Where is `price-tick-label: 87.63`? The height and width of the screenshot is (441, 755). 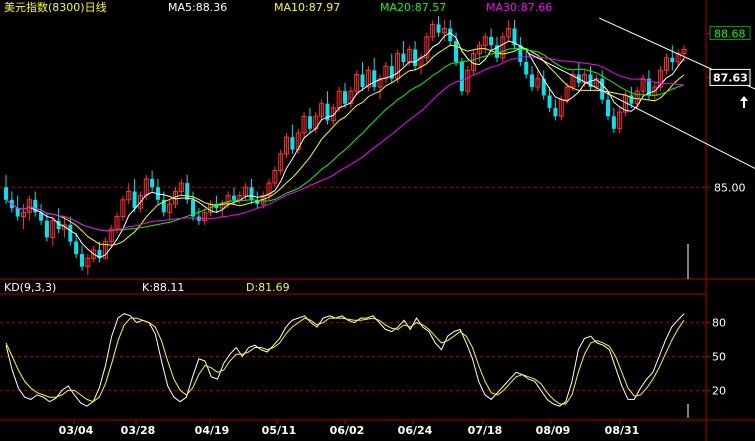 price-tick-label: 87.63 is located at coordinates (730, 77).